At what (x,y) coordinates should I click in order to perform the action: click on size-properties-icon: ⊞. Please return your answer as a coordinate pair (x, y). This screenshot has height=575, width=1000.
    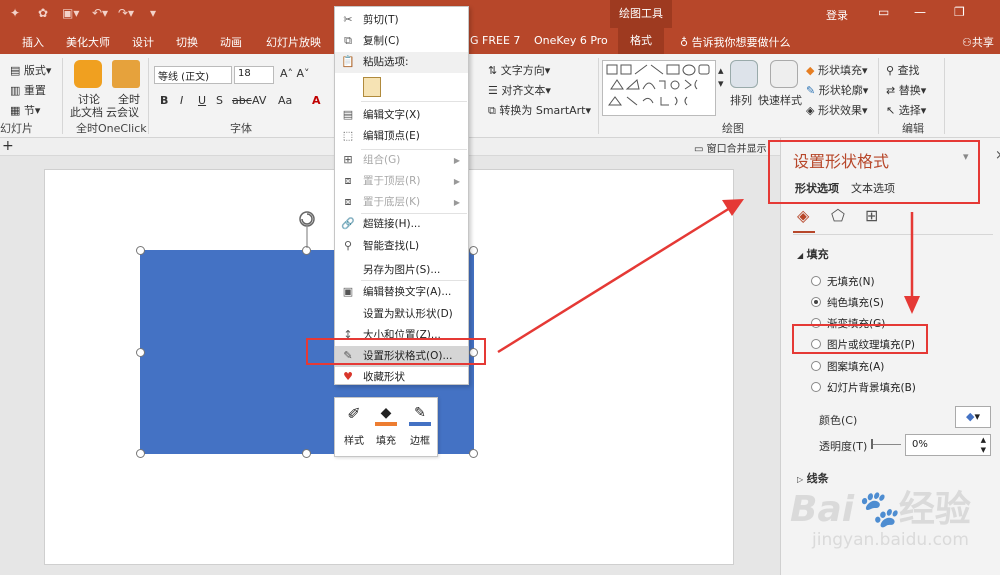
    Looking at the image, I should click on (871, 215).